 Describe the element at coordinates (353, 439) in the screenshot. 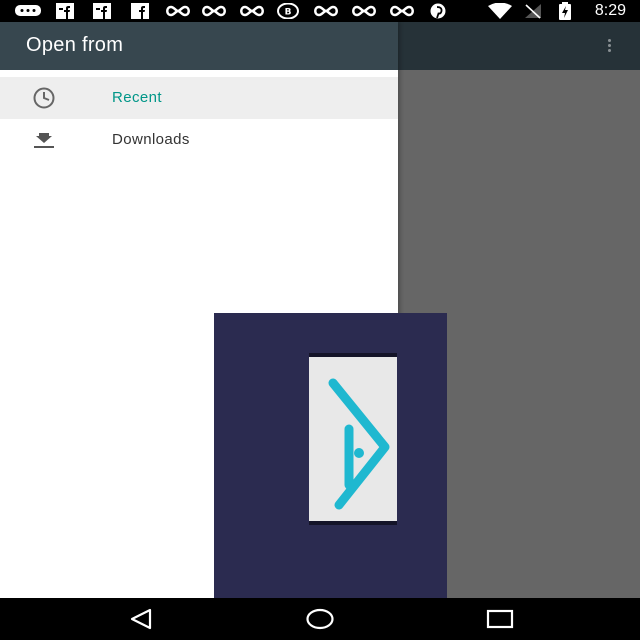

I see `app-logo-icon` at that location.